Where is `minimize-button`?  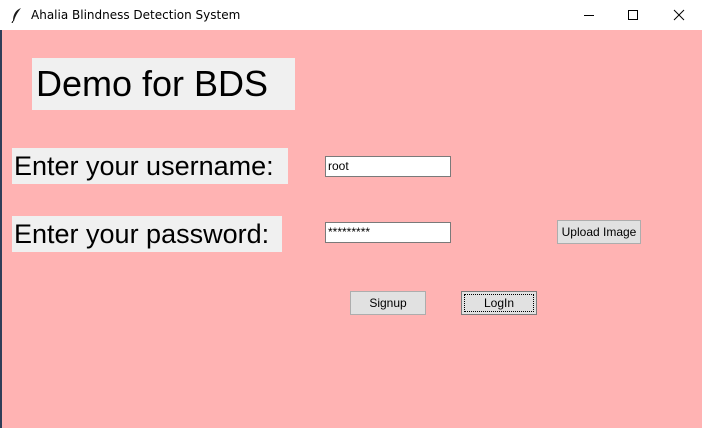
minimize-button is located at coordinates (589, 15).